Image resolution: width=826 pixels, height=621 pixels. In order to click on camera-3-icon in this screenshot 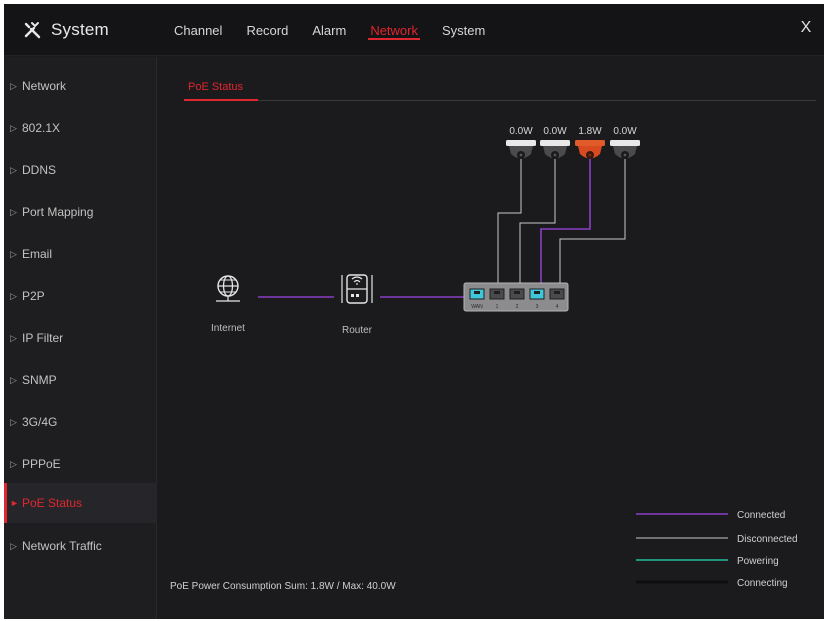, I will do `click(590, 149)`.